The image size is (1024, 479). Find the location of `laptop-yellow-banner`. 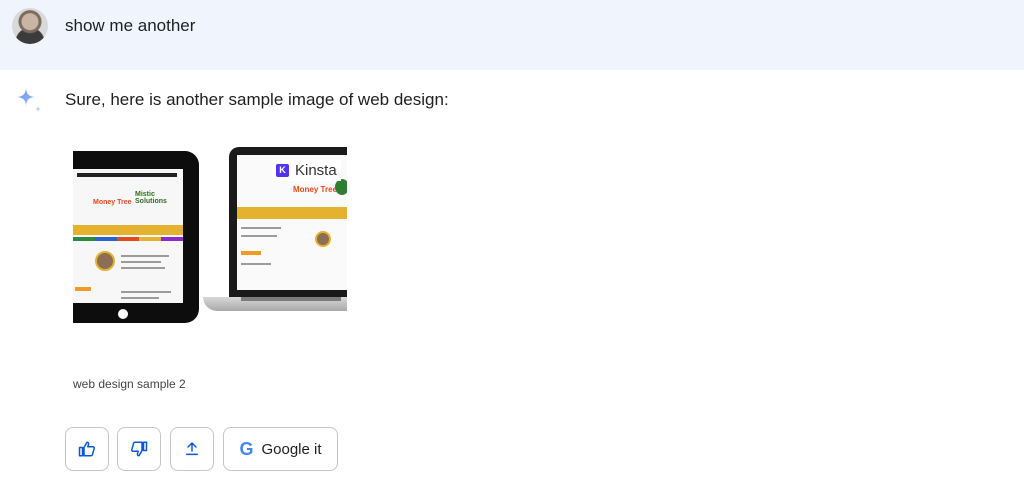

laptop-yellow-banner is located at coordinates (292, 213).